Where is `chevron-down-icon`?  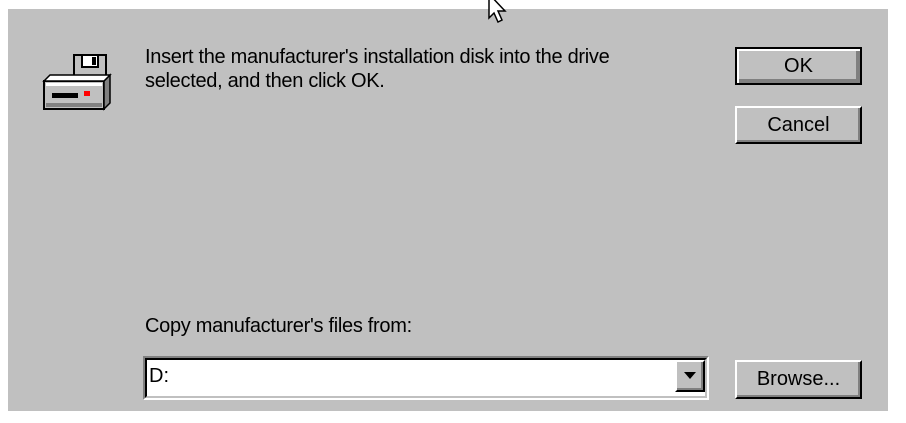
chevron-down-icon is located at coordinates (690, 375).